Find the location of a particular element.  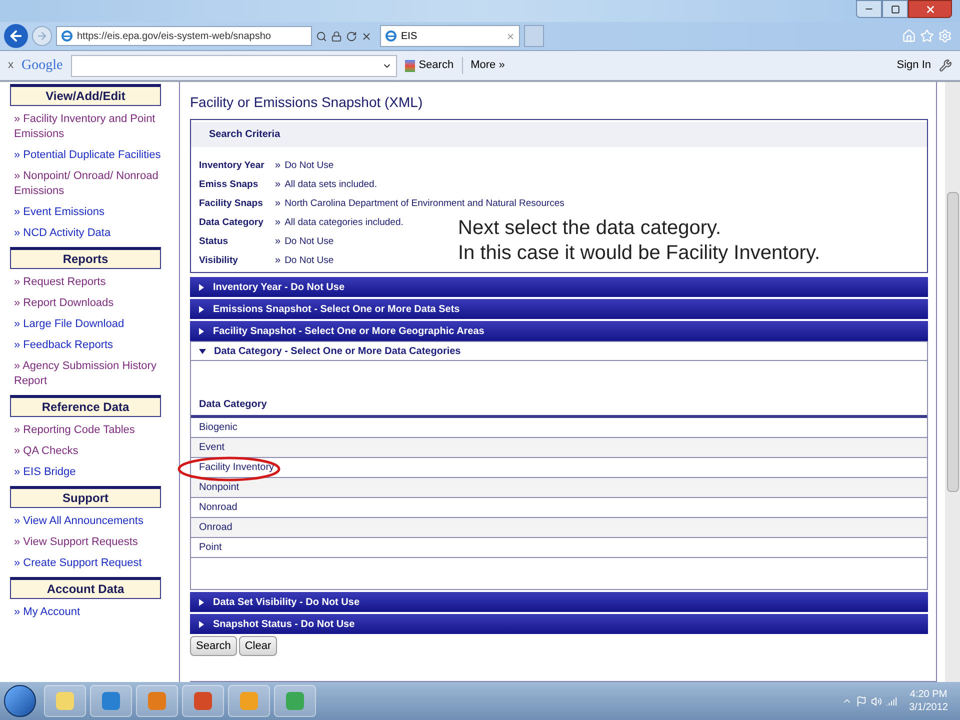

criteria-label: Data Category is located at coordinates (231, 223).